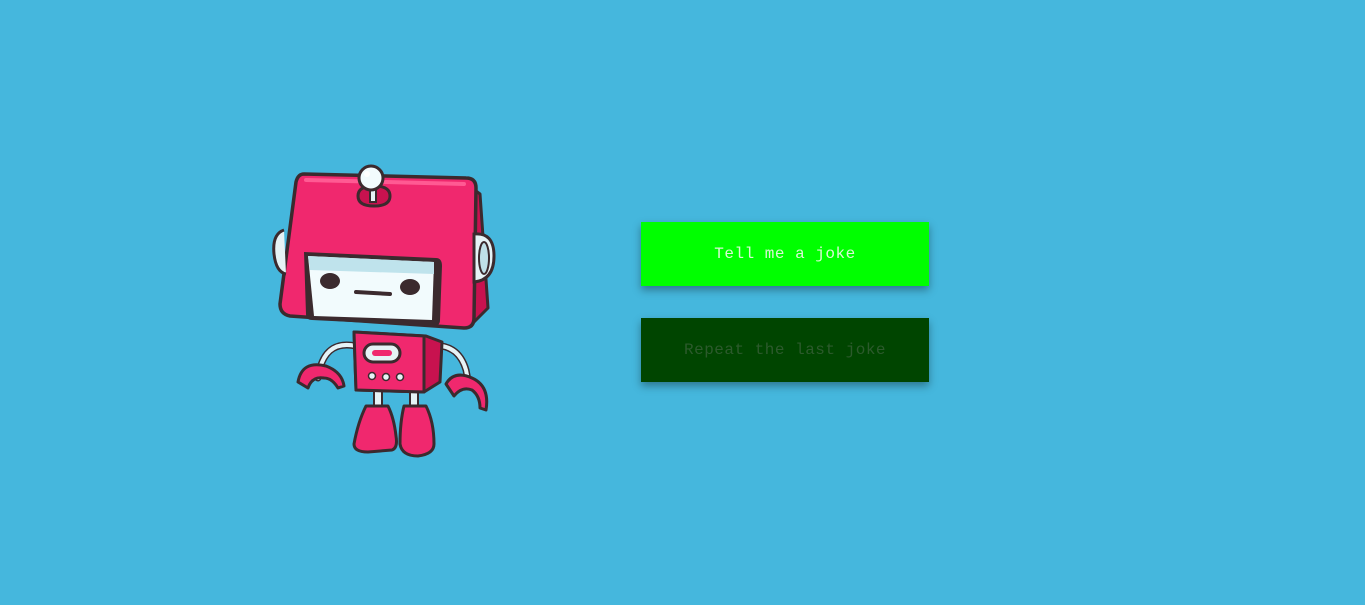 This screenshot has height=605, width=1365. I want to click on robot-icon, so click(384, 312).